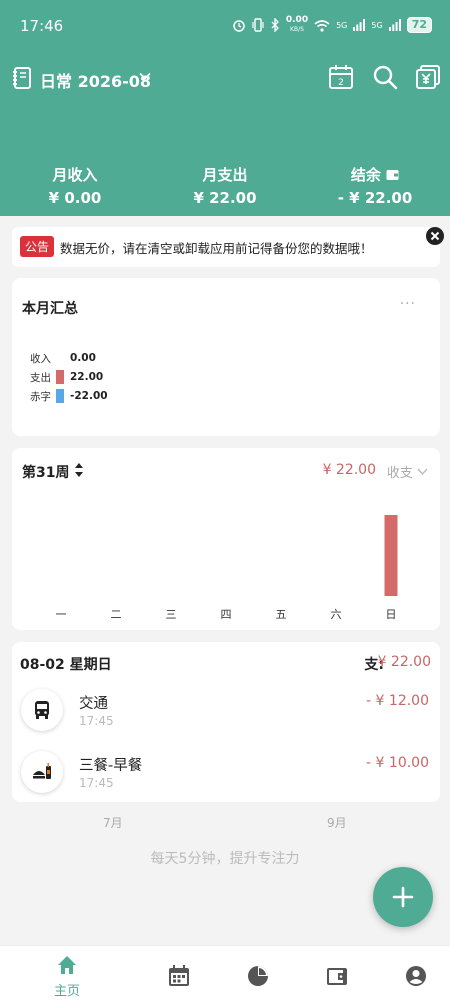 Image resolution: width=450 pixels, height=1005 pixels. What do you see at coordinates (385, 77) in the screenshot?
I see `search-icon` at bounding box center [385, 77].